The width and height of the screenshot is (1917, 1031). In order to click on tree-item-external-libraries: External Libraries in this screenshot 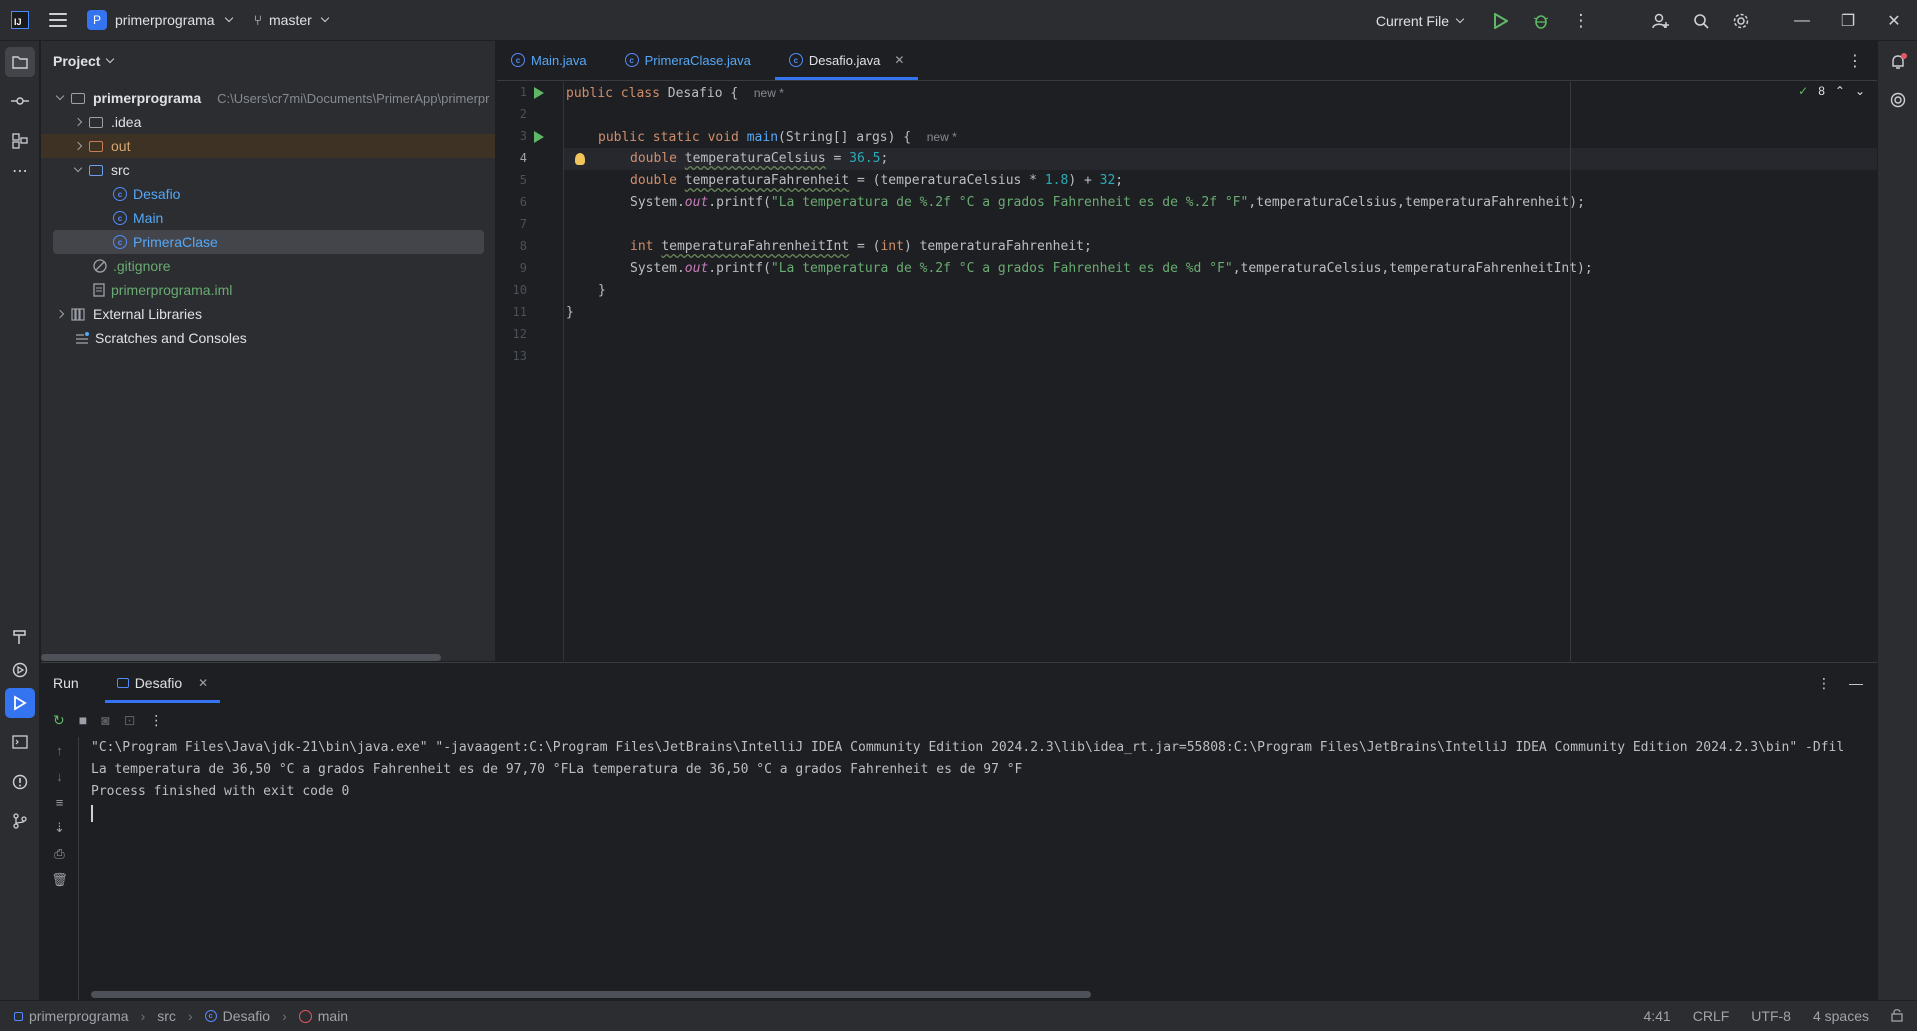, I will do `click(268, 314)`.